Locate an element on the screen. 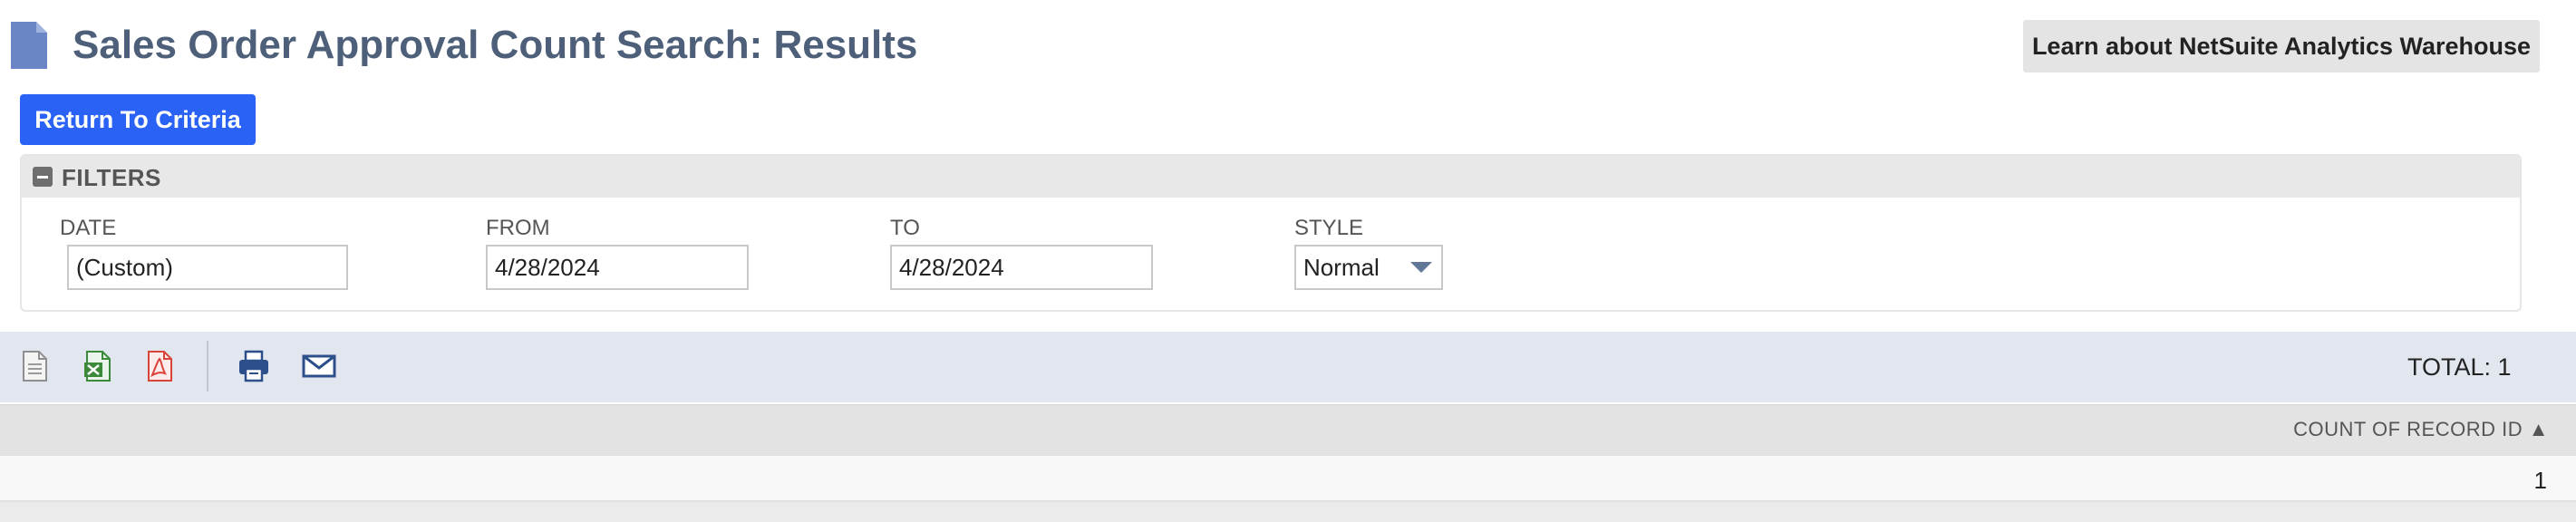 This screenshot has width=2576, height=522. style-select: Normal is located at coordinates (1368, 267).